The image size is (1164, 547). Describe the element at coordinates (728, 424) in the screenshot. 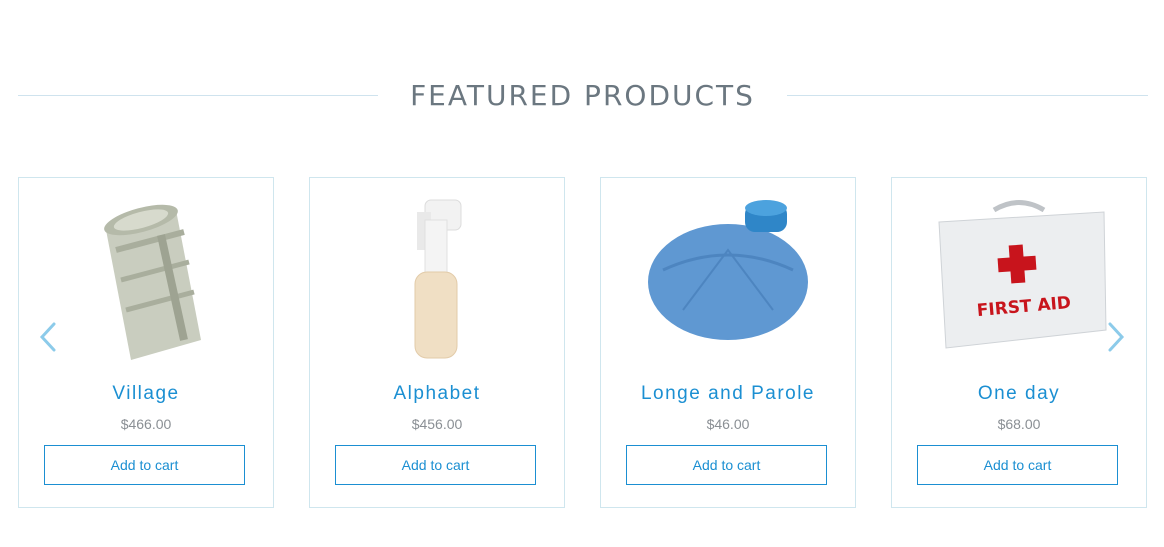

I see `product-price: $46.00` at that location.